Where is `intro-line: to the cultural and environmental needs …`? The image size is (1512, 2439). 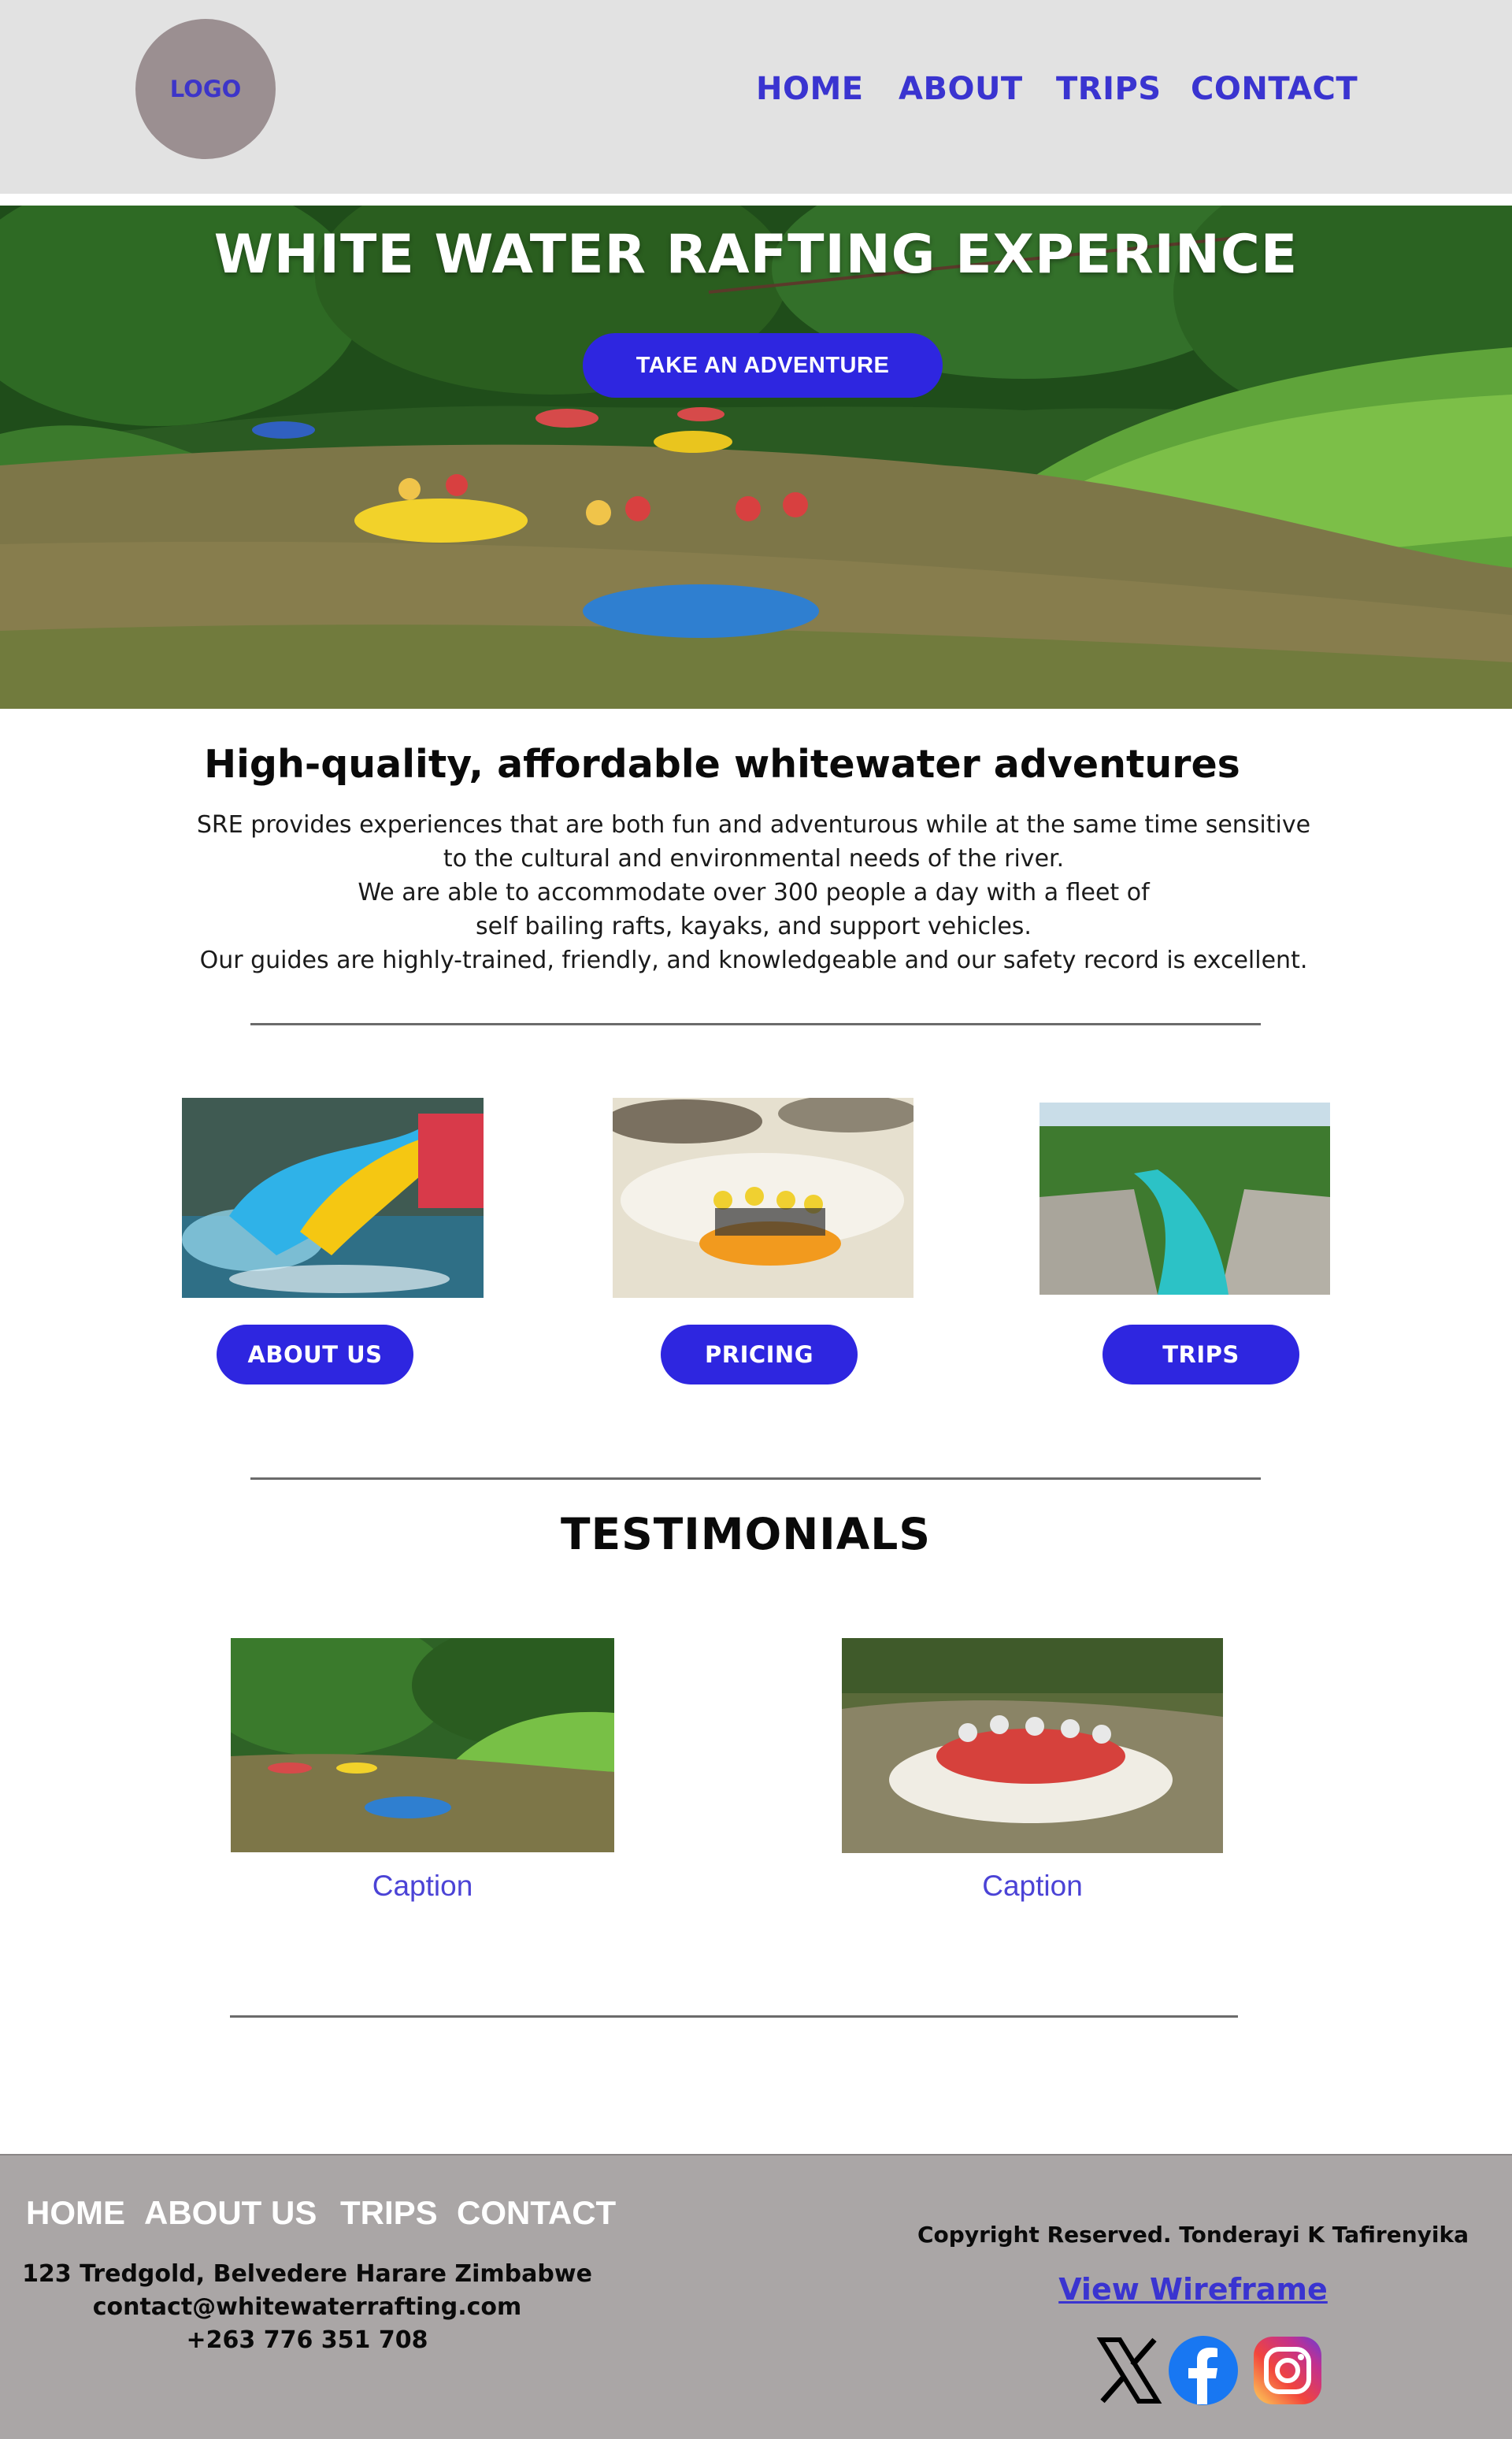 intro-line: to the cultural and environmental needs … is located at coordinates (754, 859).